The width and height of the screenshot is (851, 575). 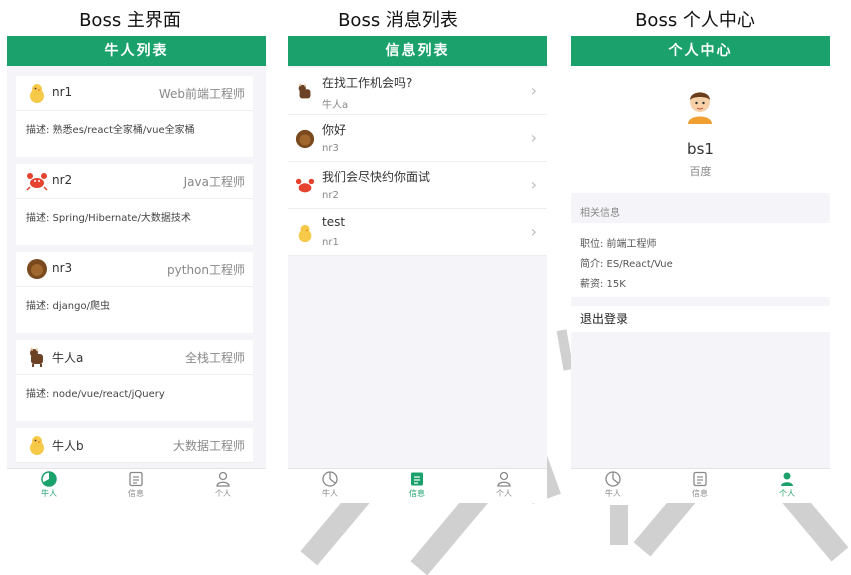 What do you see at coordinates (134, 204) in the screenshot?
I see `talent-card: nr2 Java工程师 描述: Spring/Hibernate/大数据技术` at bounding box center [134, 204].